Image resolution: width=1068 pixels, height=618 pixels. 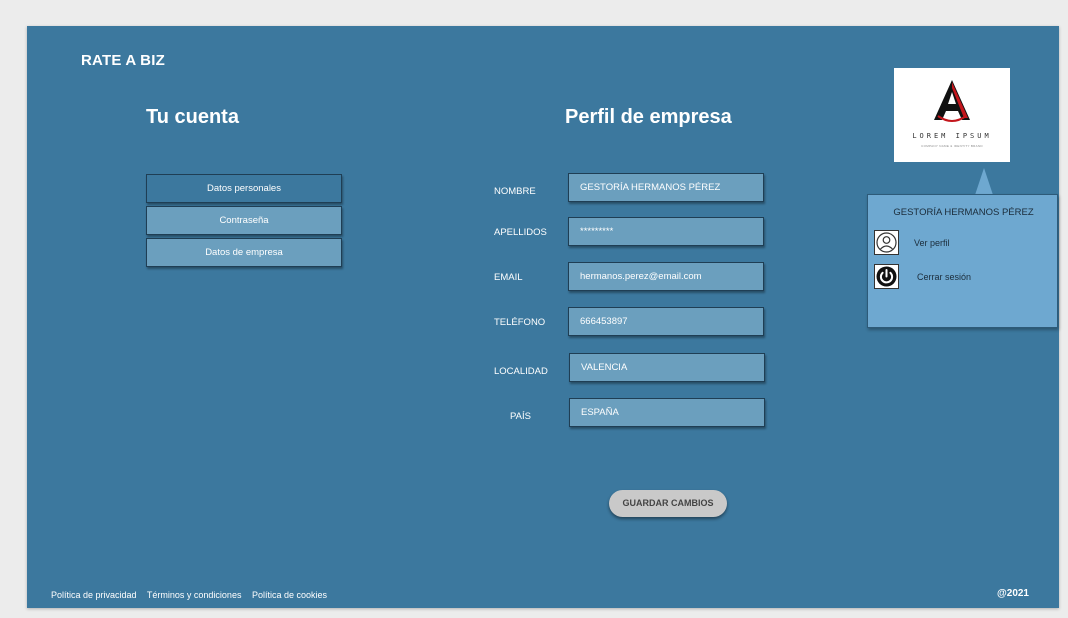 What do you see at coordinates (964, 243) in the screenshot?
I see `ver-perfil-item: Ver perfil` at bounding box center [964, 243].